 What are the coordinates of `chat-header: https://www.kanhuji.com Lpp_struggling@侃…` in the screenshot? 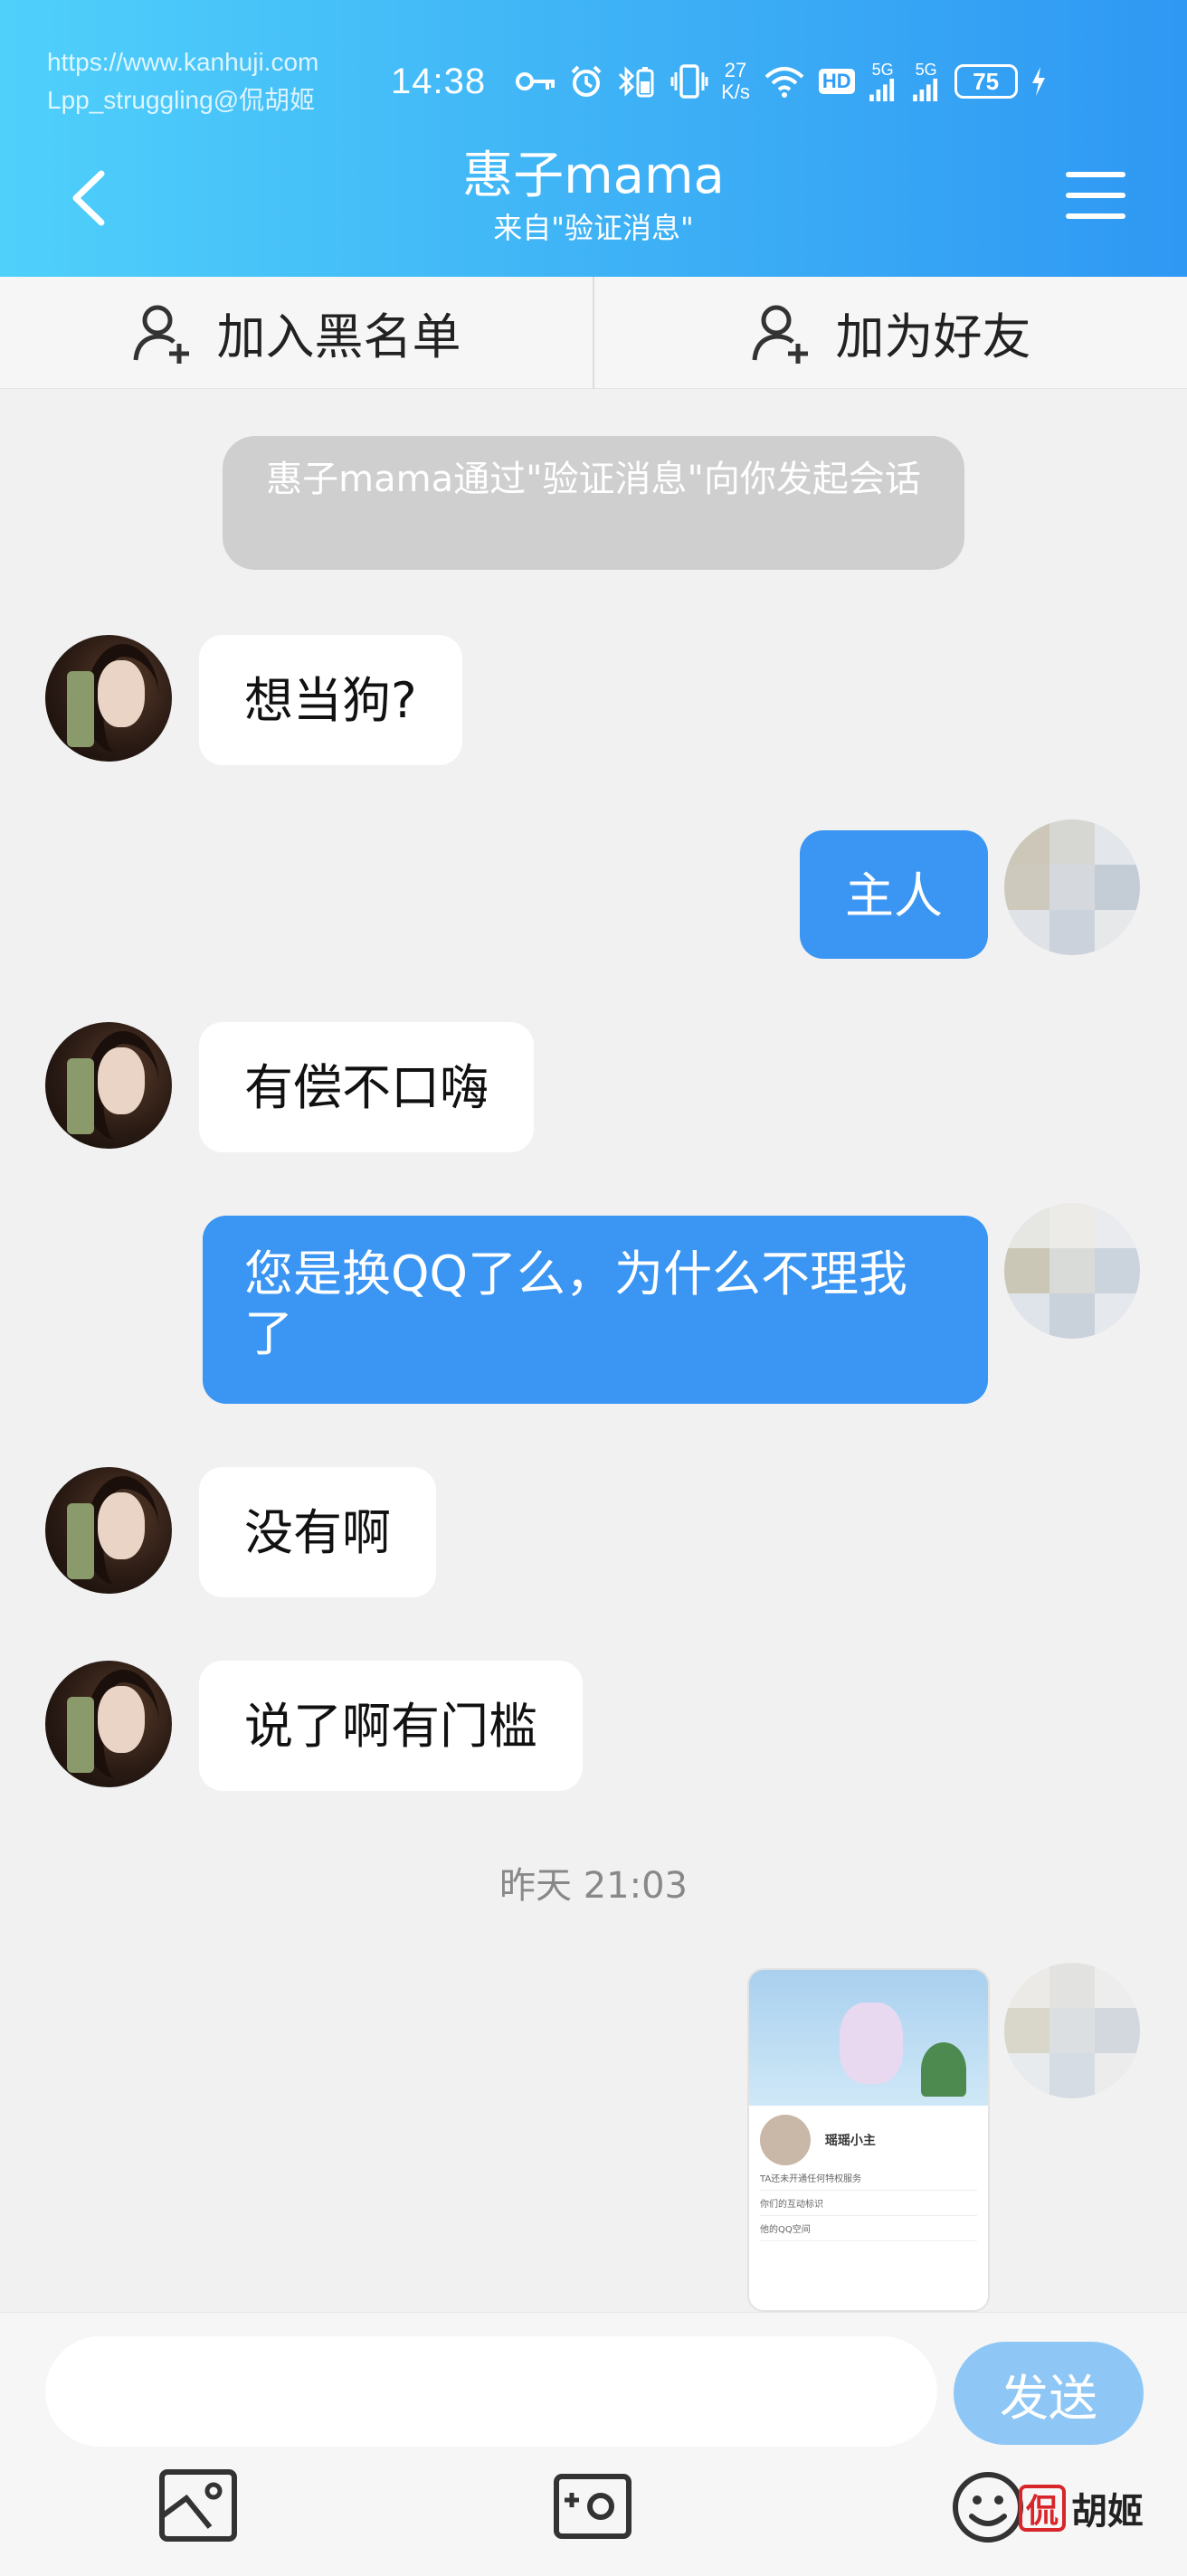 It's located at (593, 138).